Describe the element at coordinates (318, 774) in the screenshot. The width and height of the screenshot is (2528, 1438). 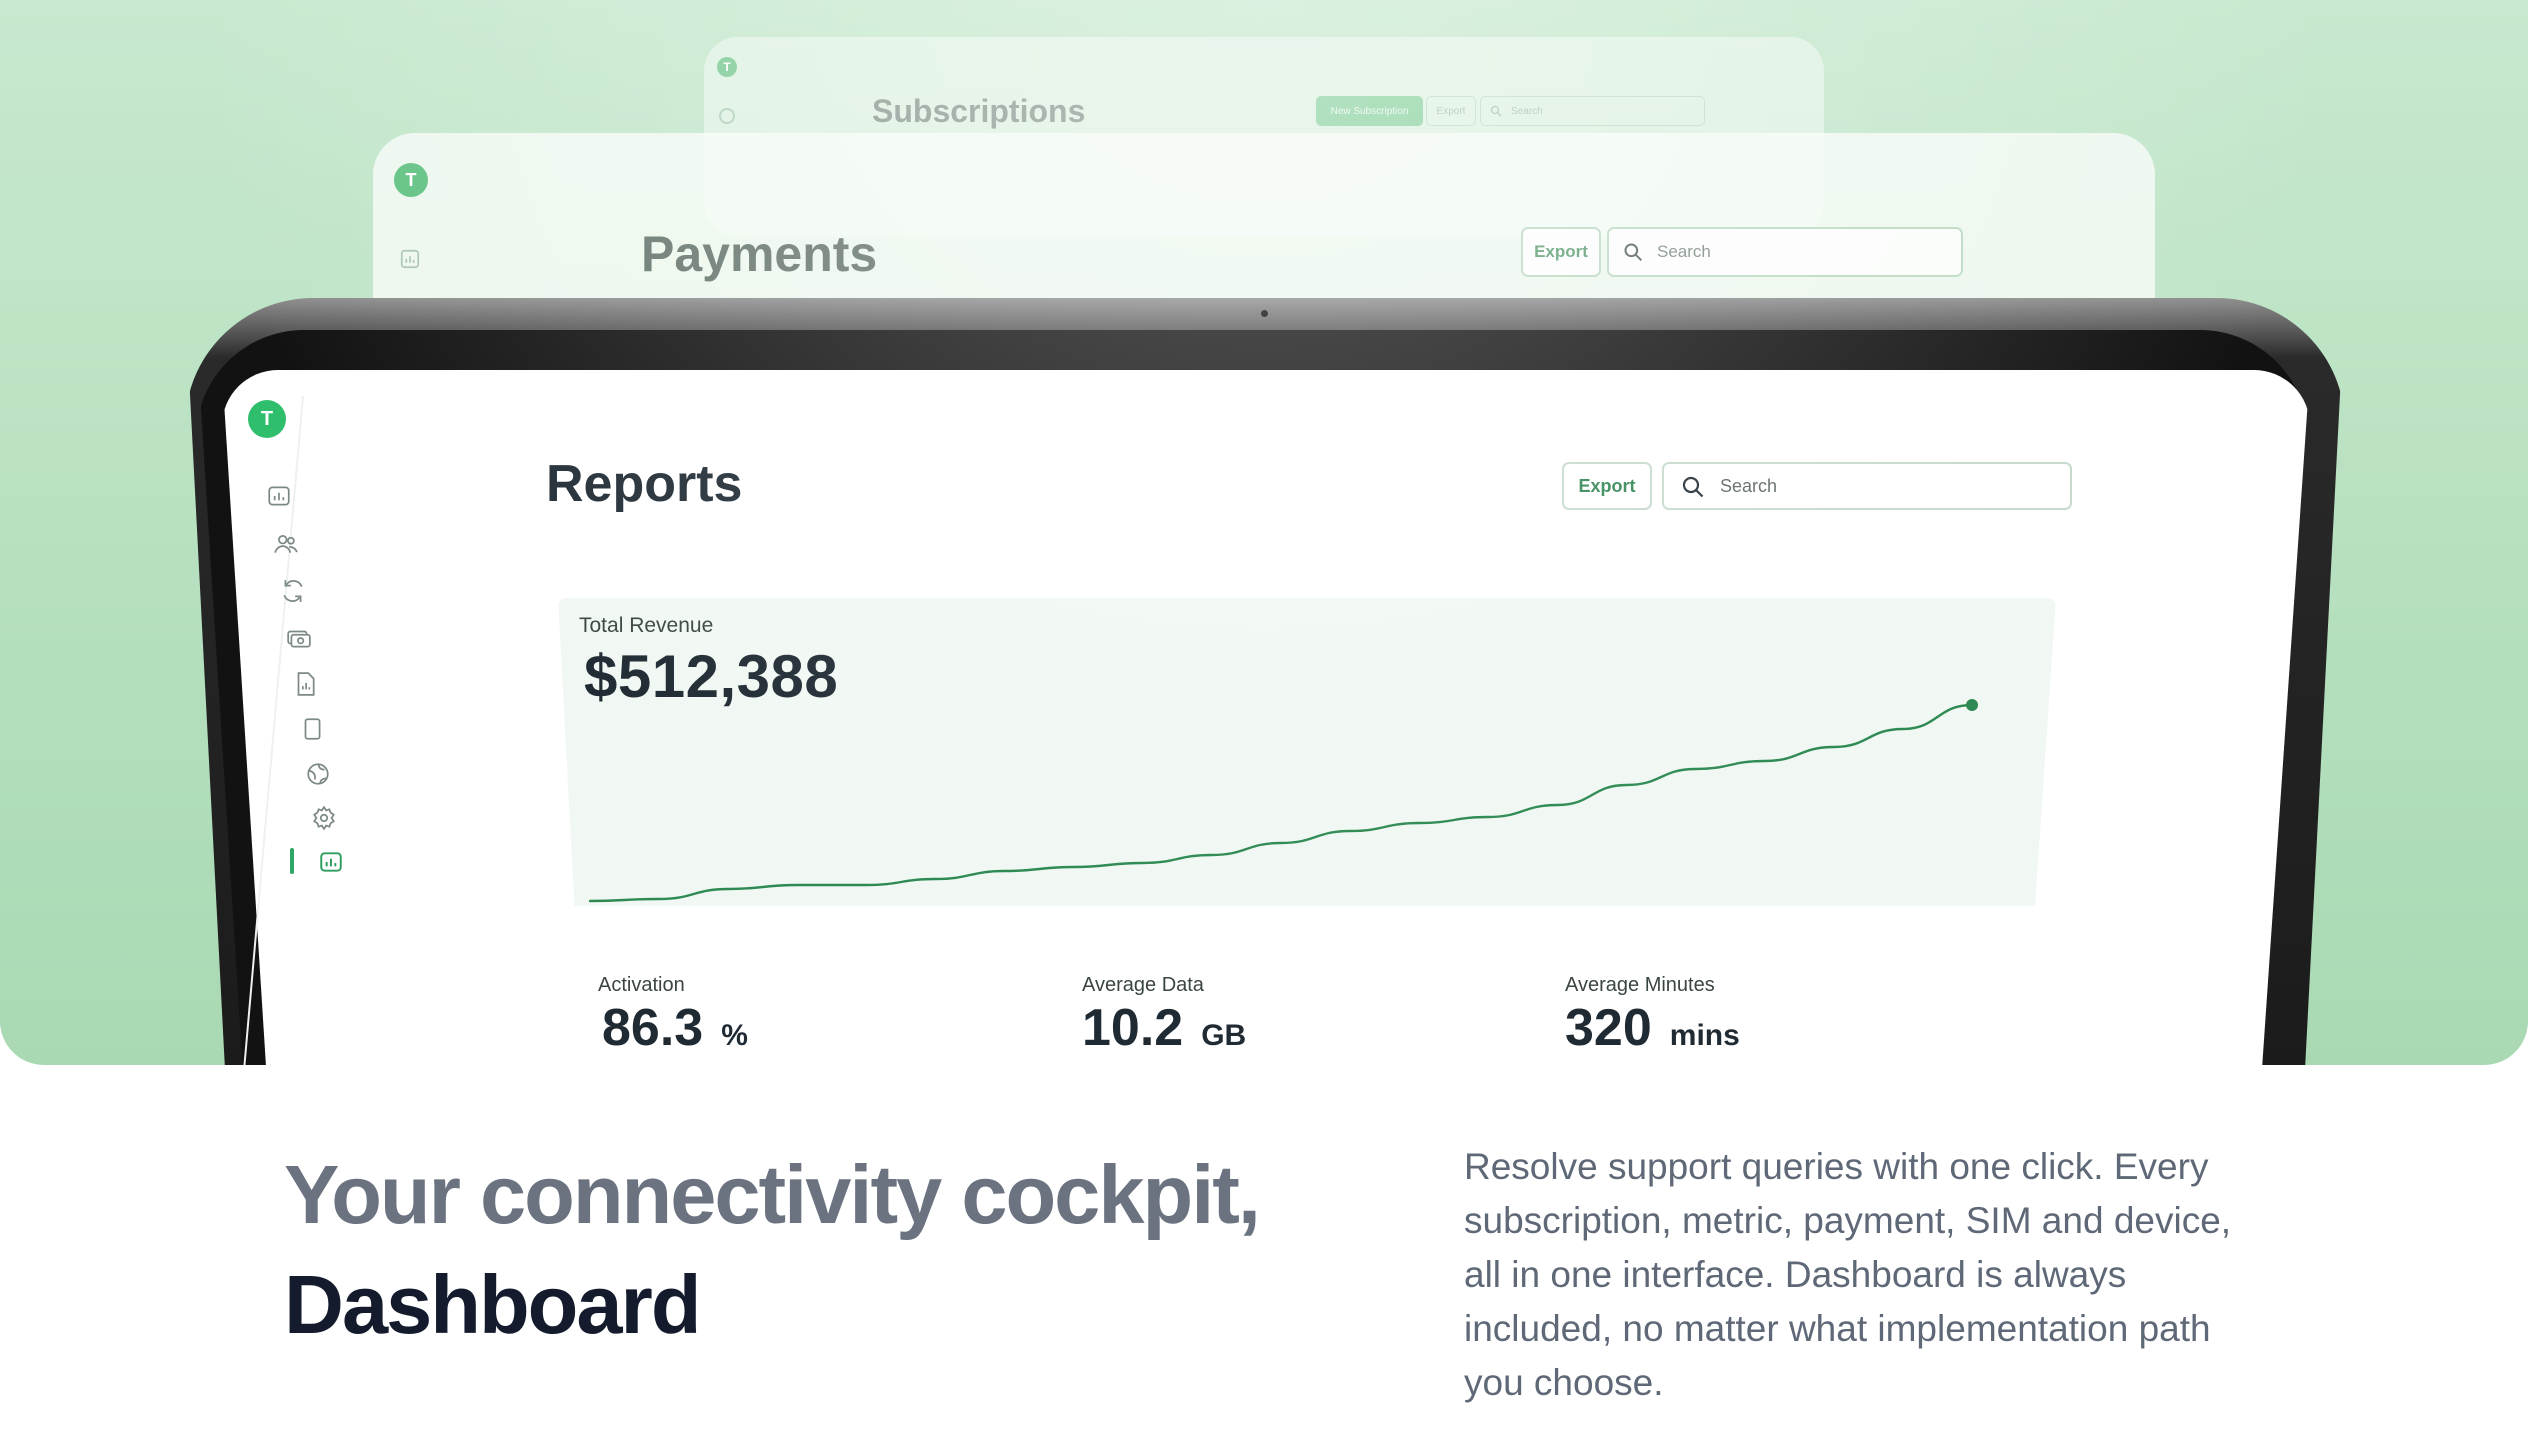
I see `globe-icon` at that location.